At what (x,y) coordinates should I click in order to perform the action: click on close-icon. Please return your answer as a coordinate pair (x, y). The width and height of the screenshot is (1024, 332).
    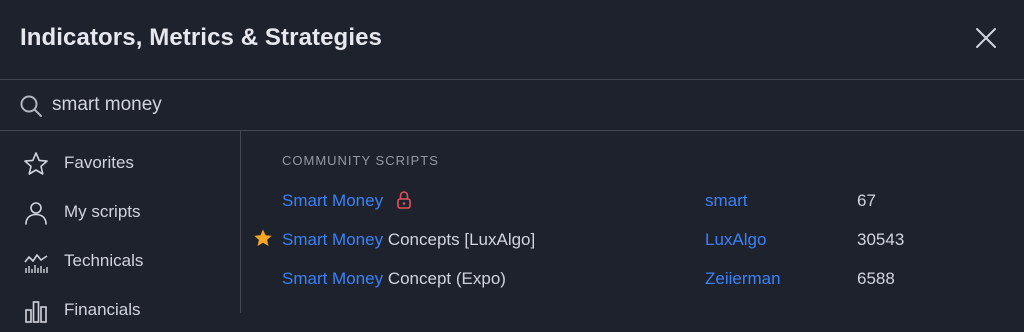
    Looking at the image, I should click on (986, 38).